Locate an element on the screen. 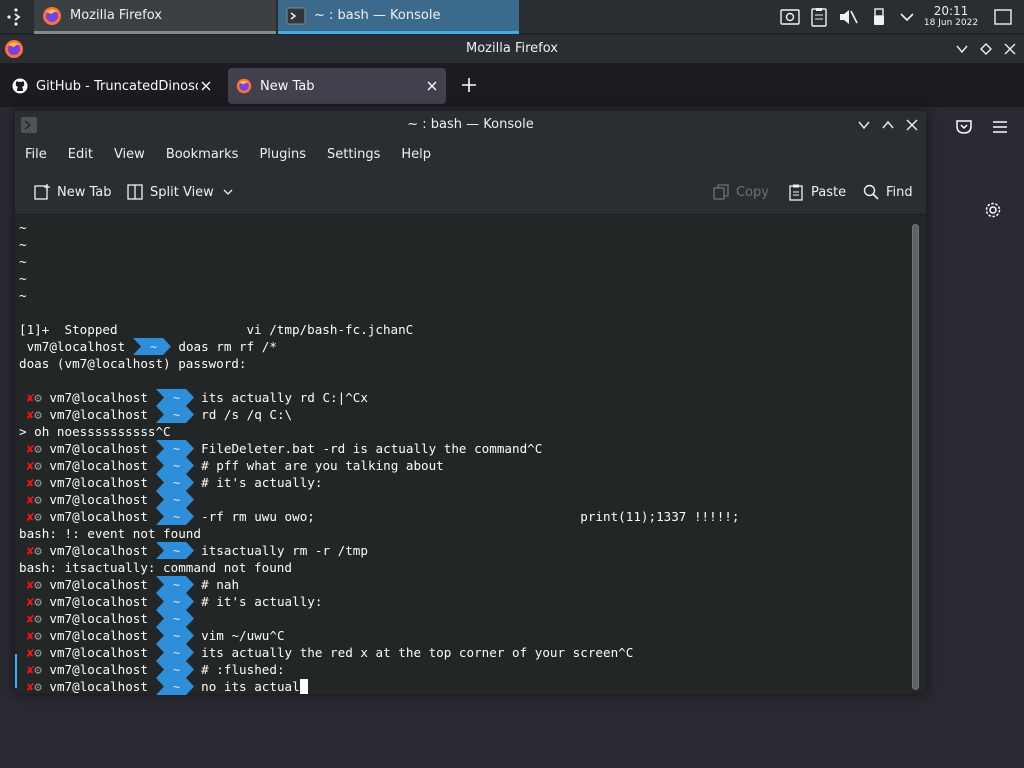 The image size is (1024, 768). konsole-icon is located at coordinates (29, 125).